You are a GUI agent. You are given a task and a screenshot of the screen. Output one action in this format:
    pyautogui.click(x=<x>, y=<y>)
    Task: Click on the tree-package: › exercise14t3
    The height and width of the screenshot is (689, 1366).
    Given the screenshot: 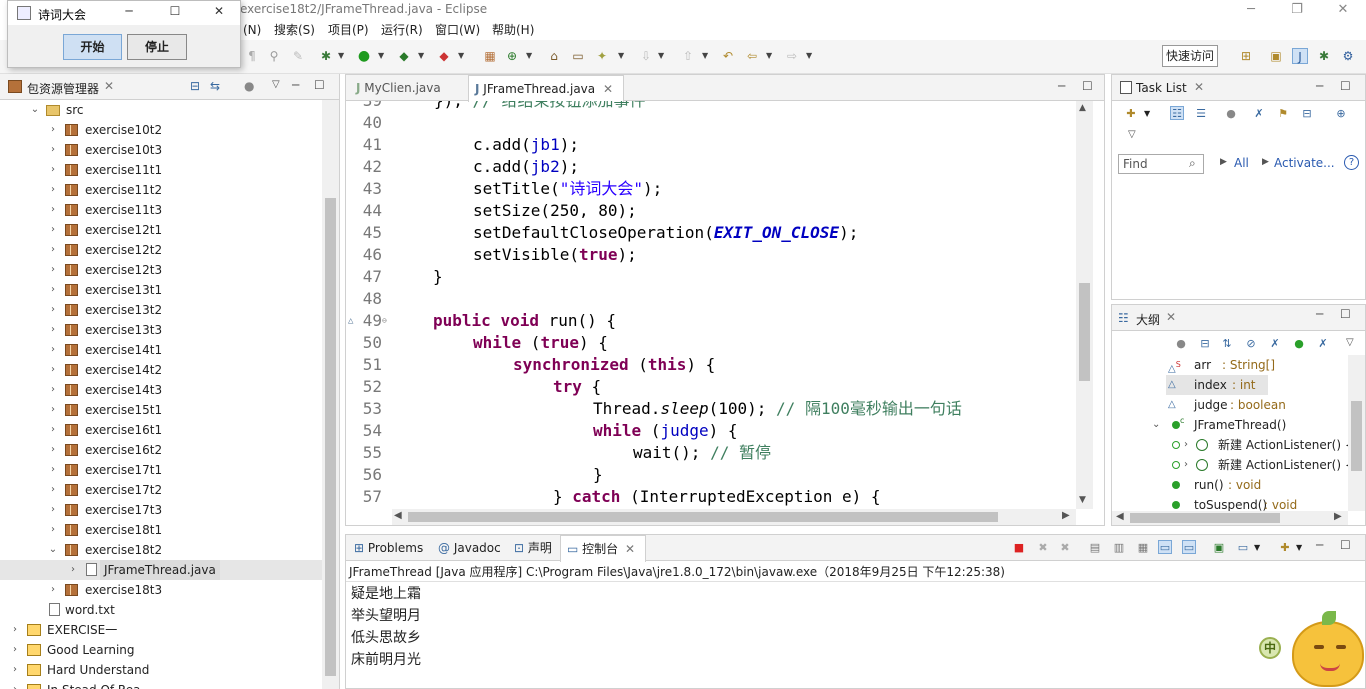 What is the action you would take?
    pyautogui.click(x=161, y=390)
    